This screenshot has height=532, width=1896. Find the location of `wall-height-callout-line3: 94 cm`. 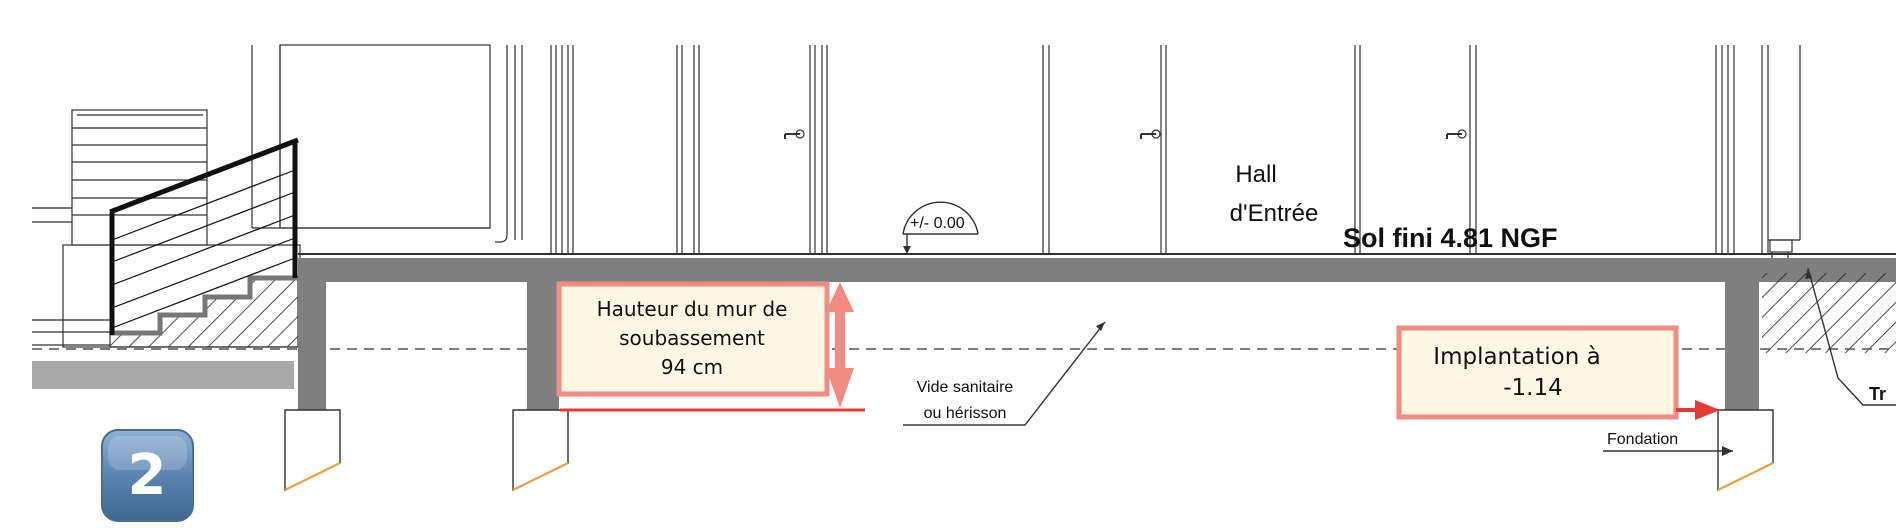

wall-height-callout-line3: 94 cm is located at coordinates (692, 367).